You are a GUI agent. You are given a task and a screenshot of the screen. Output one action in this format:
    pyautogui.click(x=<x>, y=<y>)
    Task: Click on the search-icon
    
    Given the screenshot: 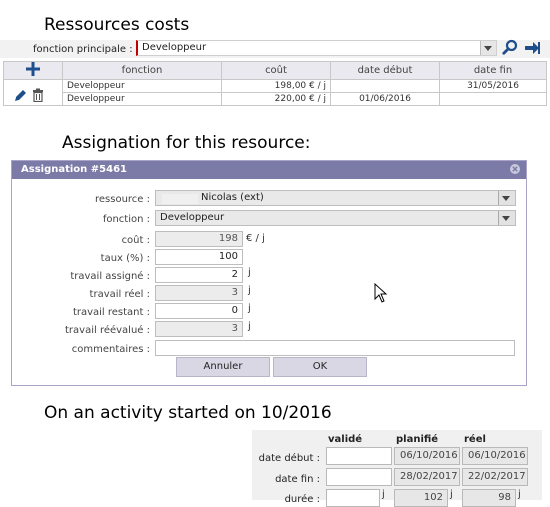 What is the action you would take?
    pyautogui.click(x=510, y=47)
    